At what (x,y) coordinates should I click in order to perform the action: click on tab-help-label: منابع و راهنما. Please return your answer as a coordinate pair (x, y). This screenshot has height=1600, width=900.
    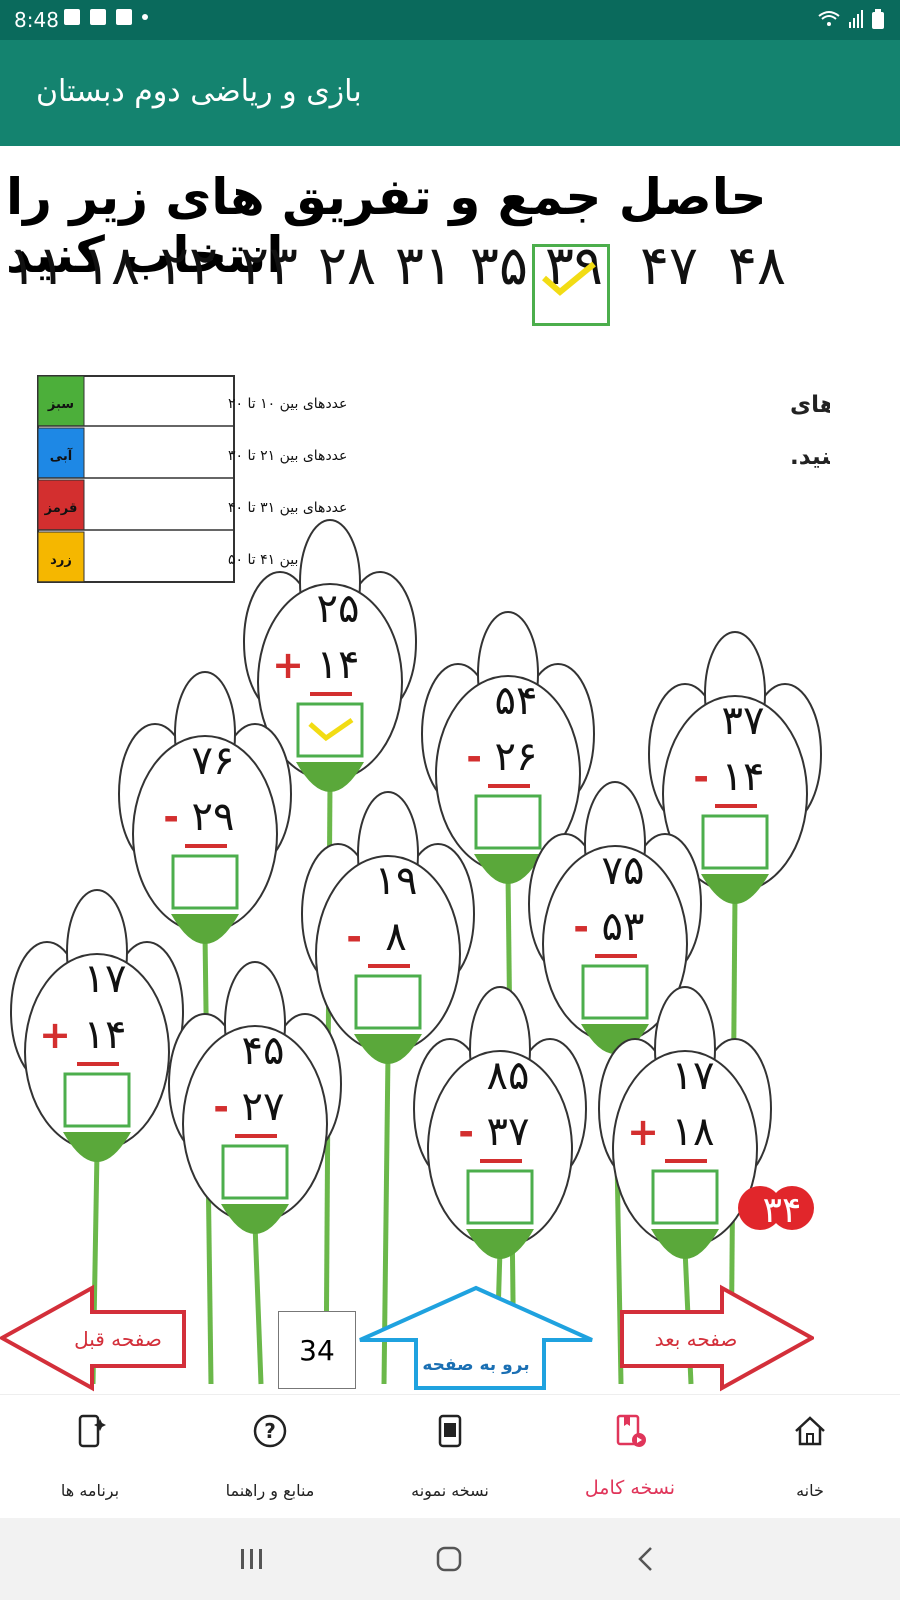
    Looking at the image, I should click on (270, 1490).